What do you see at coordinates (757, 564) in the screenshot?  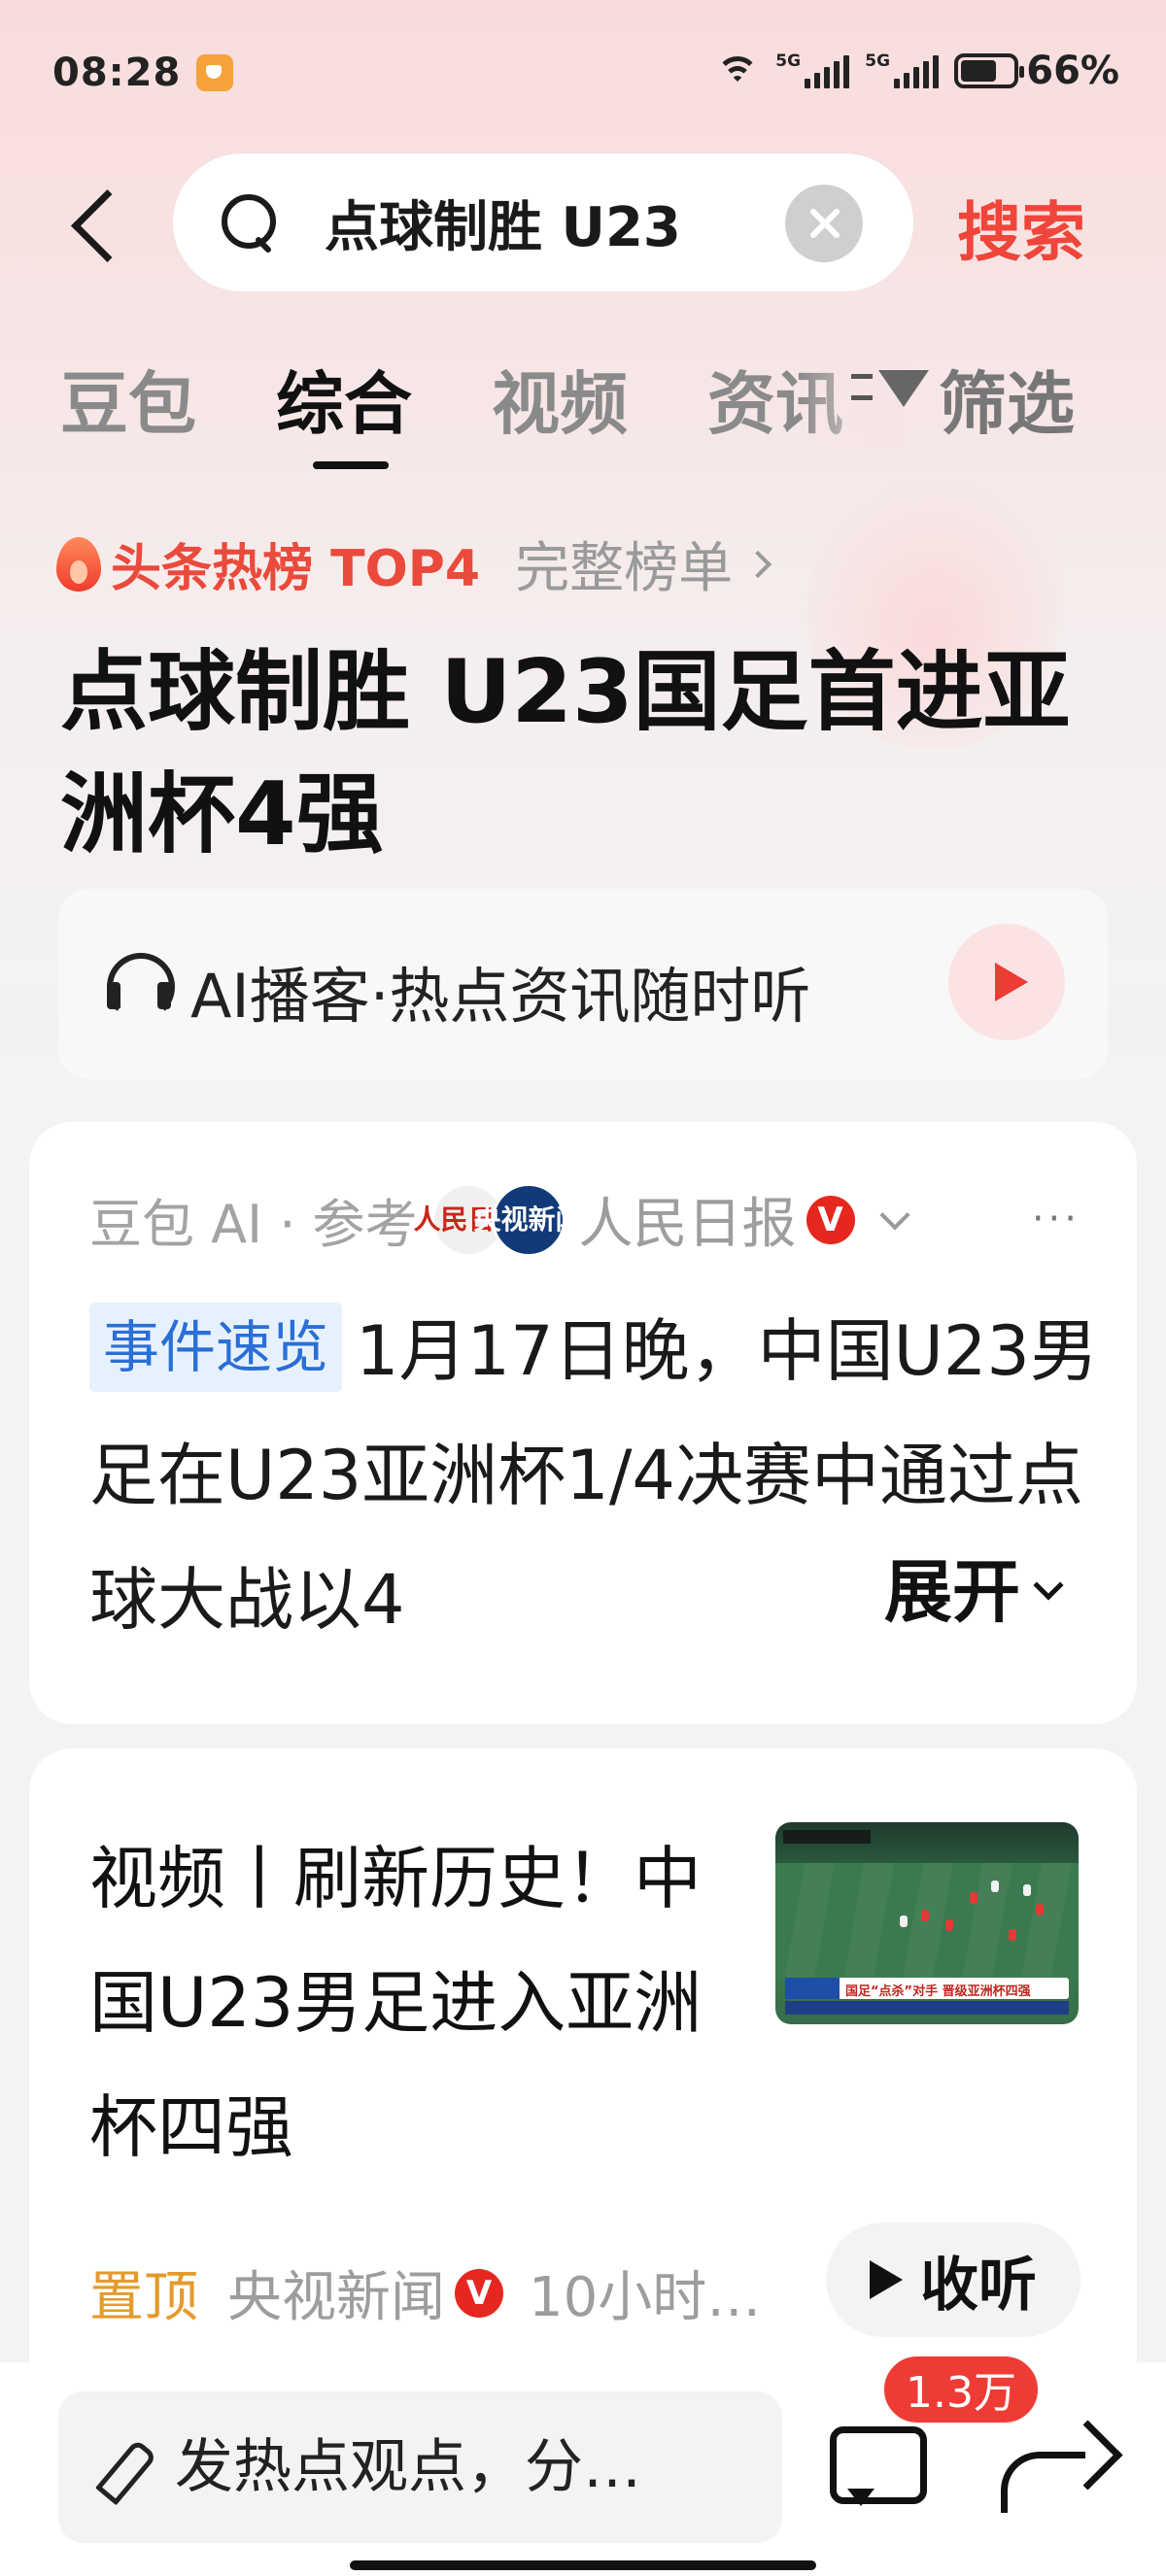 I see `chevron-right-icon` at bounding box center [757, 564].